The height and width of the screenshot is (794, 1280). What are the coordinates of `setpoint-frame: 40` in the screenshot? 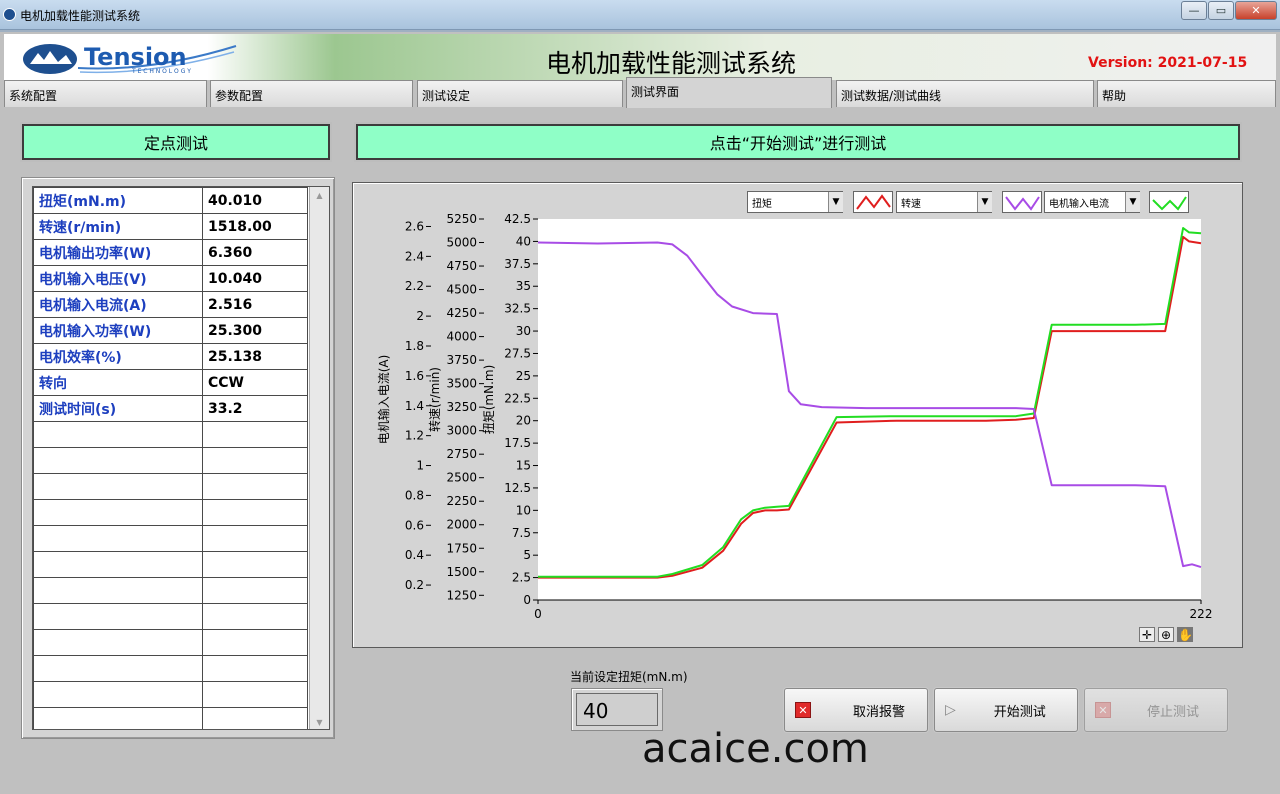 It's located at (617, 709).